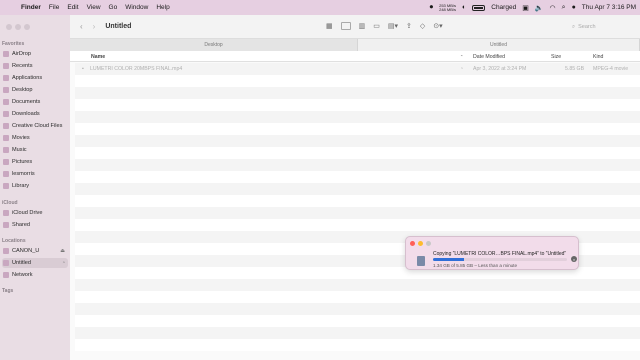  I want to click on network-monitor: 253 MB/s 248 MB/s, so click(447, 7).